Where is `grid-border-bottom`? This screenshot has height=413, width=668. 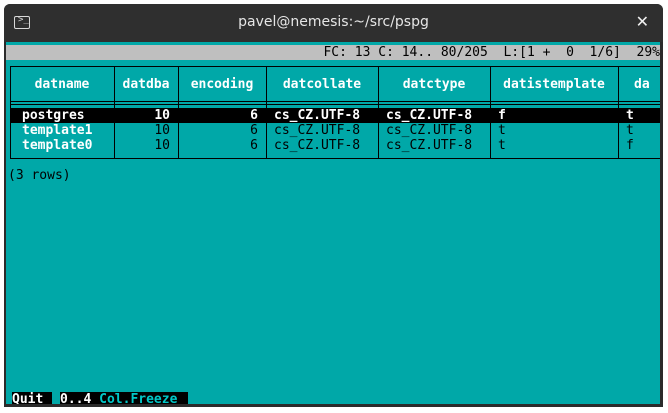
grid-border-bottom is located at coordinates (335, 158).